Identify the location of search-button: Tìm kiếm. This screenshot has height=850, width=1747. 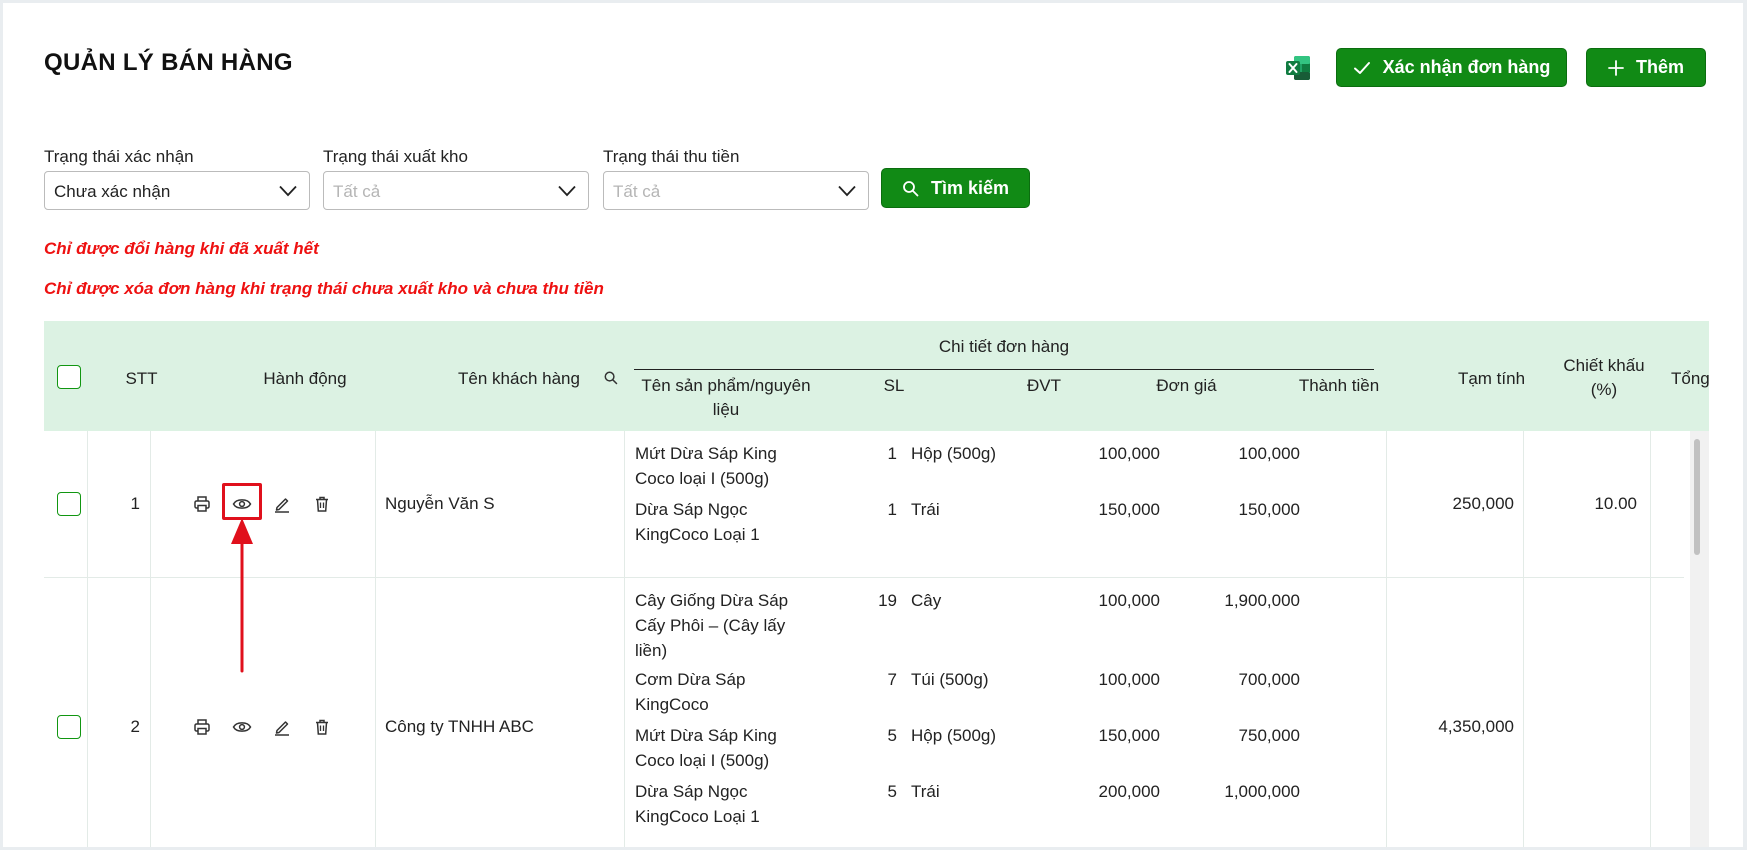
(955, 188).